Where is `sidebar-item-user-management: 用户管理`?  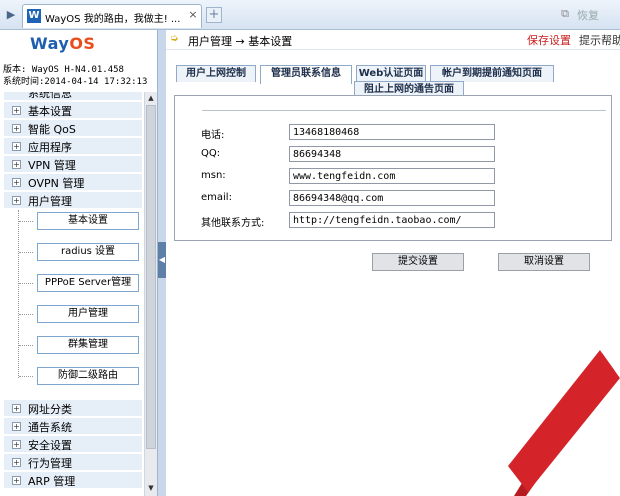
sidebar-item-user-management: 用户管理 is located at coordinates (88, 314).